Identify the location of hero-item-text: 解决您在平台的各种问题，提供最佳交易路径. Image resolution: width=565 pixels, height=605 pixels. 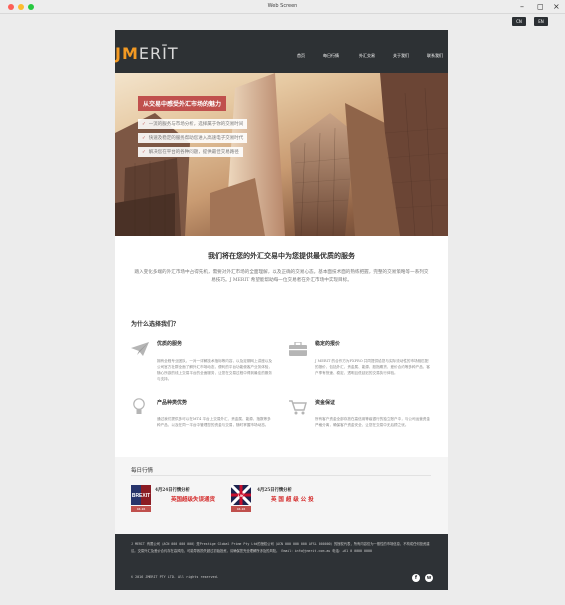
(193, 152).